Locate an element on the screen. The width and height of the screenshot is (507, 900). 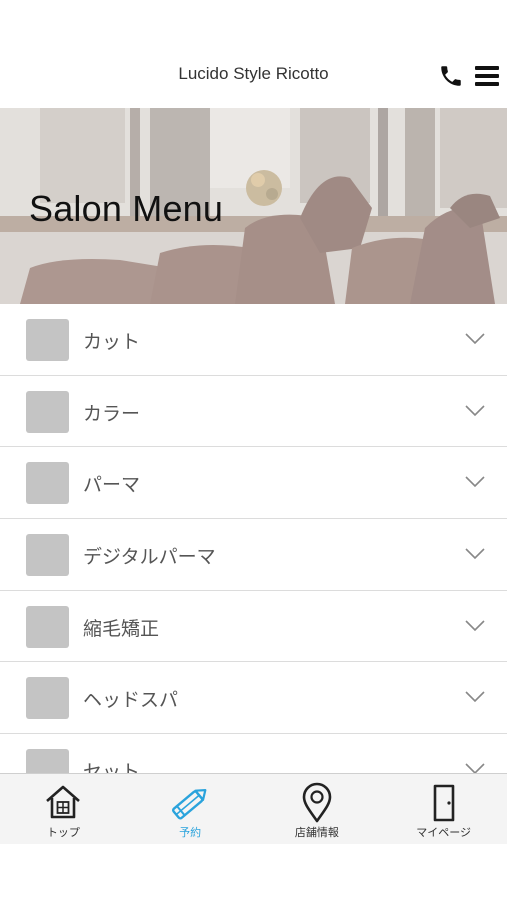
hamburger-menu-icon is located at coordinates (487, 76).